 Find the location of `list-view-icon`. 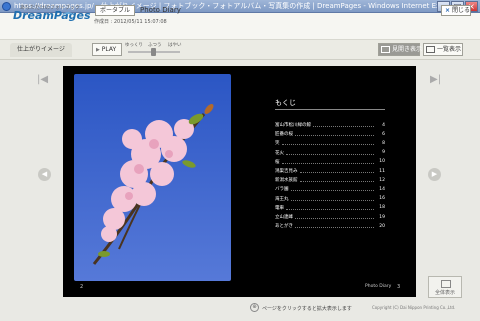

list-view-icon is located at coordinates (430, 49).